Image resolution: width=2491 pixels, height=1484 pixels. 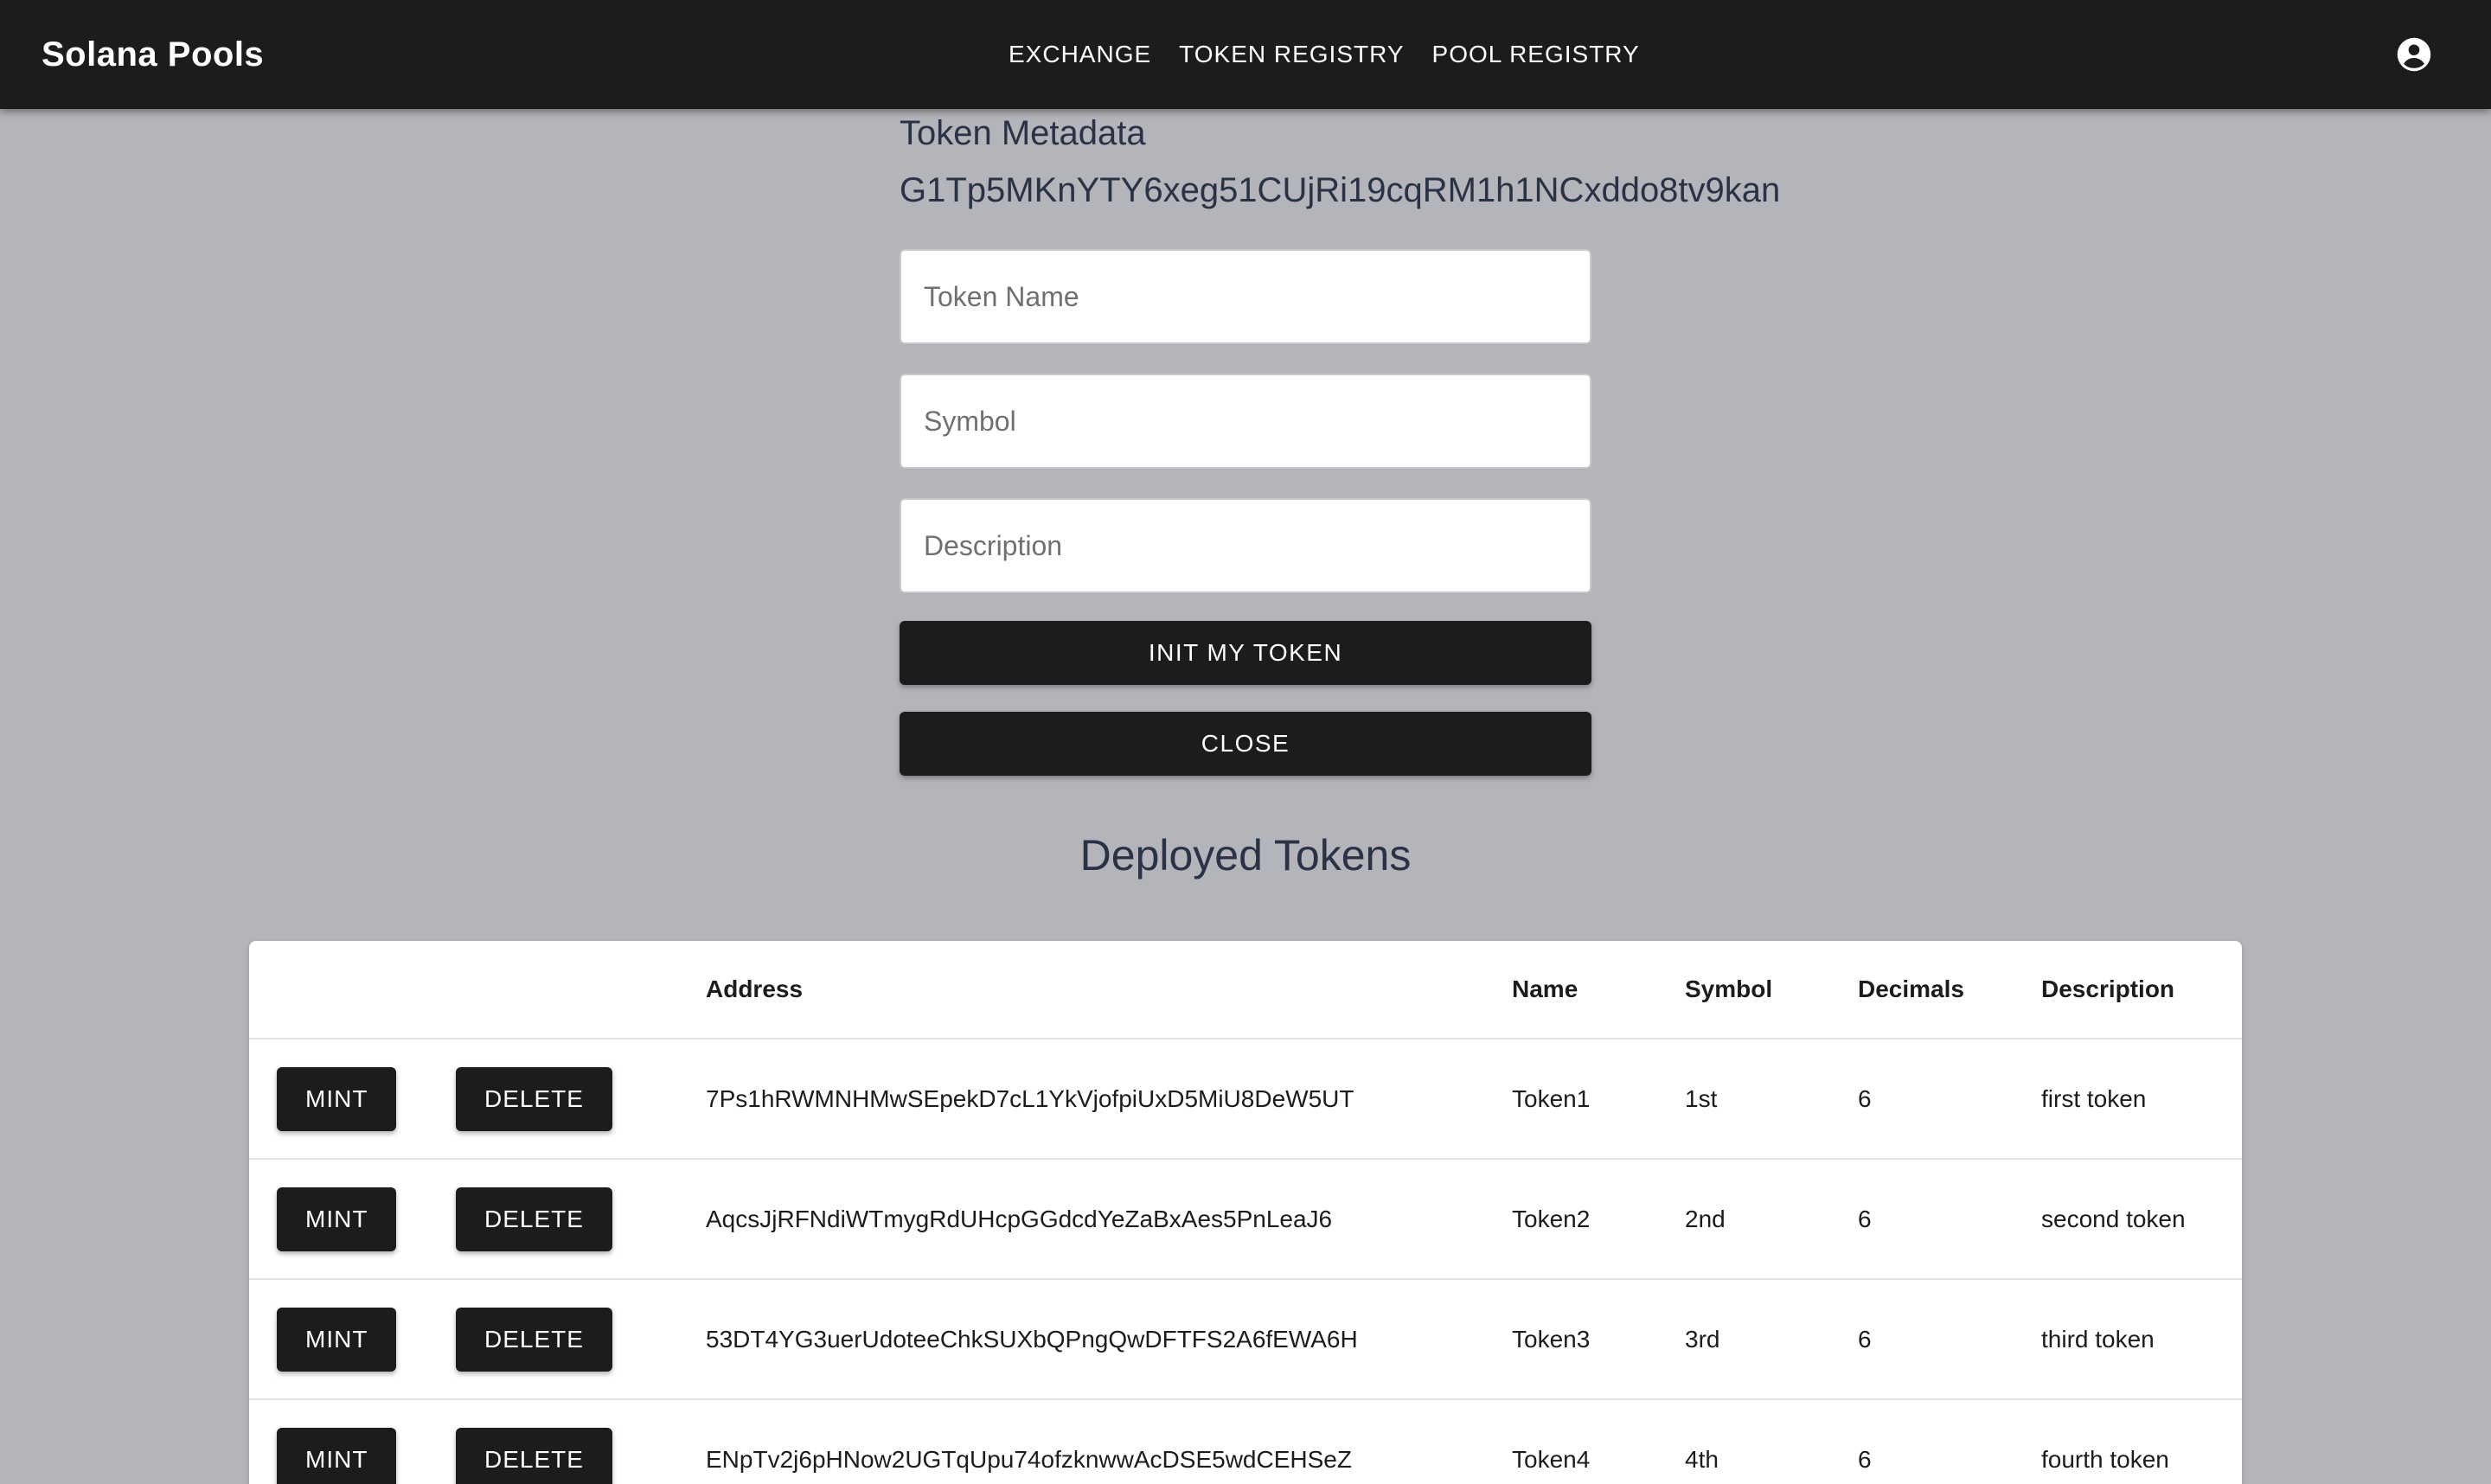 I want to click on table-header-row: Address Name Symbol Decimals Description, so click(x=1246, y=990).